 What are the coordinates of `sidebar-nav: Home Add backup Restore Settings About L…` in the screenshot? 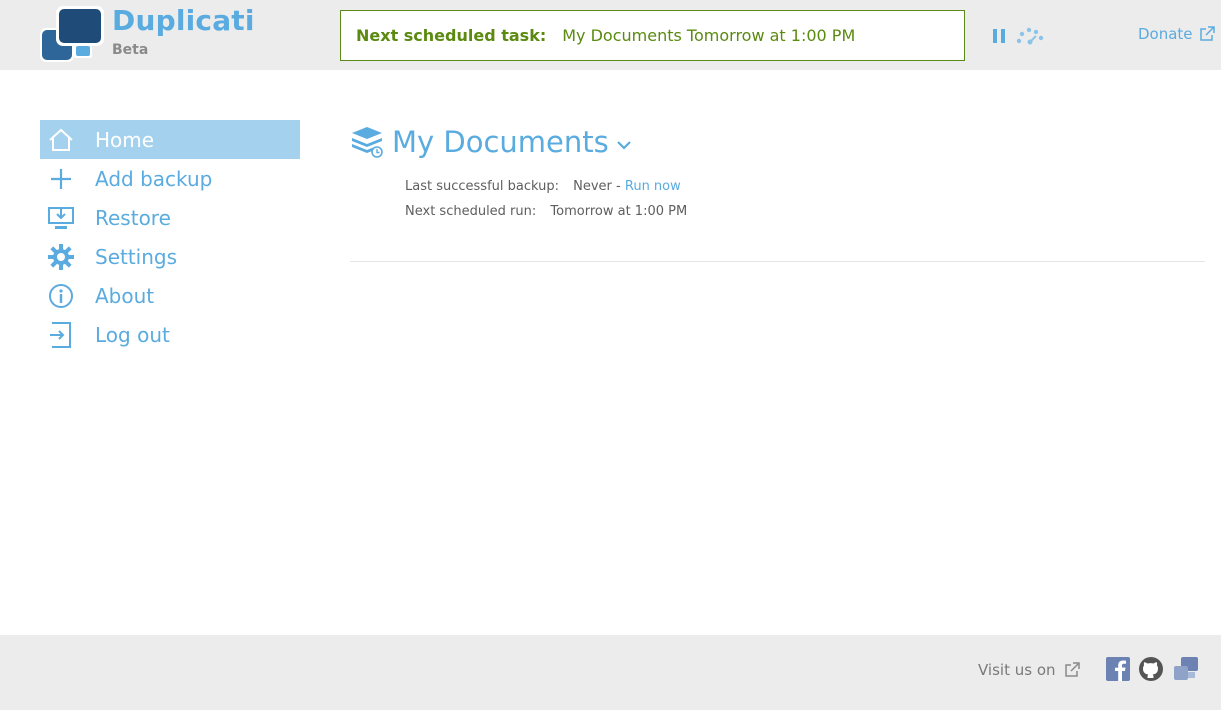 It's located at (170, 237).